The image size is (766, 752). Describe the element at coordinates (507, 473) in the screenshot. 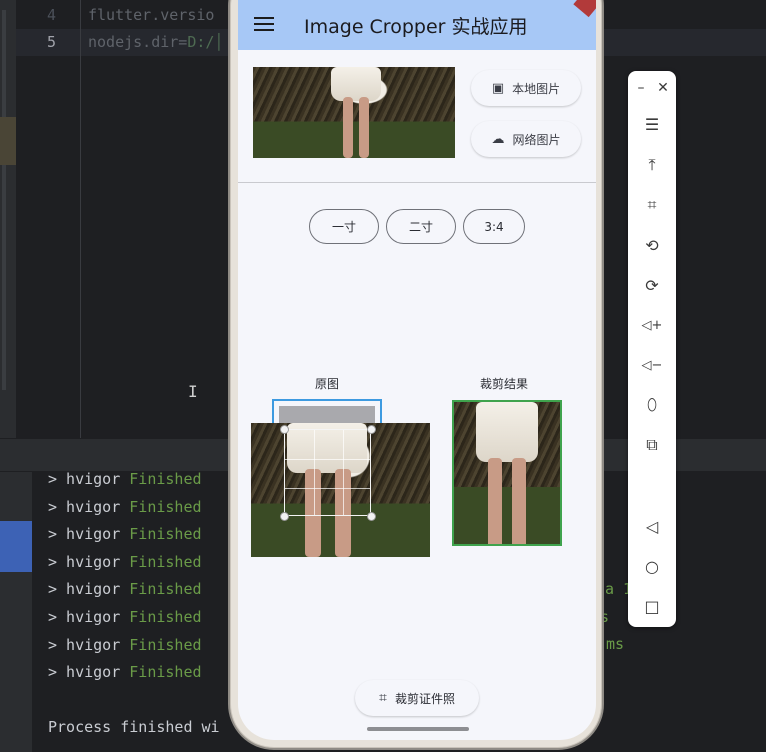

I see `crop-result-image` at that location.